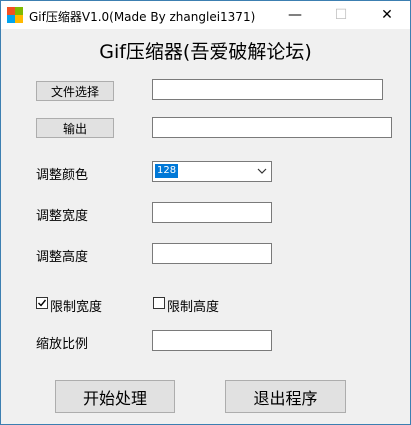 This screenshot has width=411, height=425. What do you see at coordinates (295, 15) in the screenshot?
I see `minimize-button: —` at bounding box center [295, 15].